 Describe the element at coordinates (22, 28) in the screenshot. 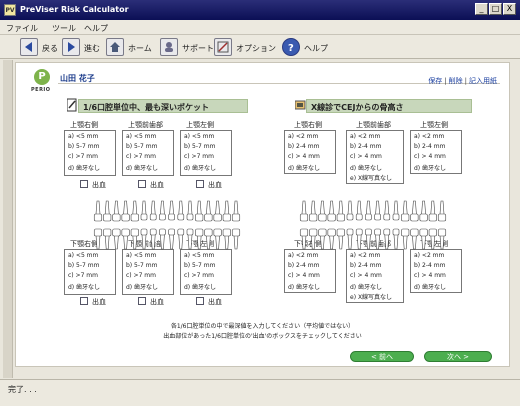

I see `menu-file: ファイル` at that location.